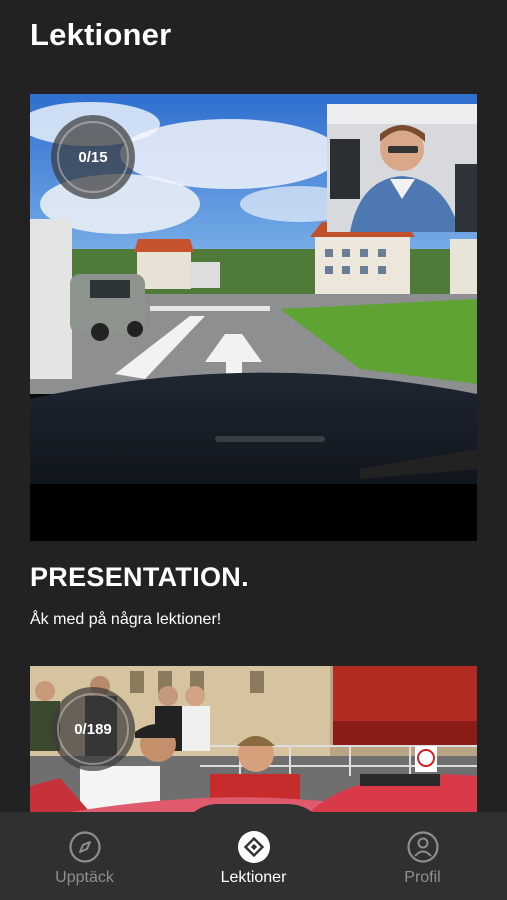 This screenshot has height=900, width=507. Describe the element at coordinates (84, 877) in the screenshot. I see `nav-label-upptack: Upptäck` at that location.